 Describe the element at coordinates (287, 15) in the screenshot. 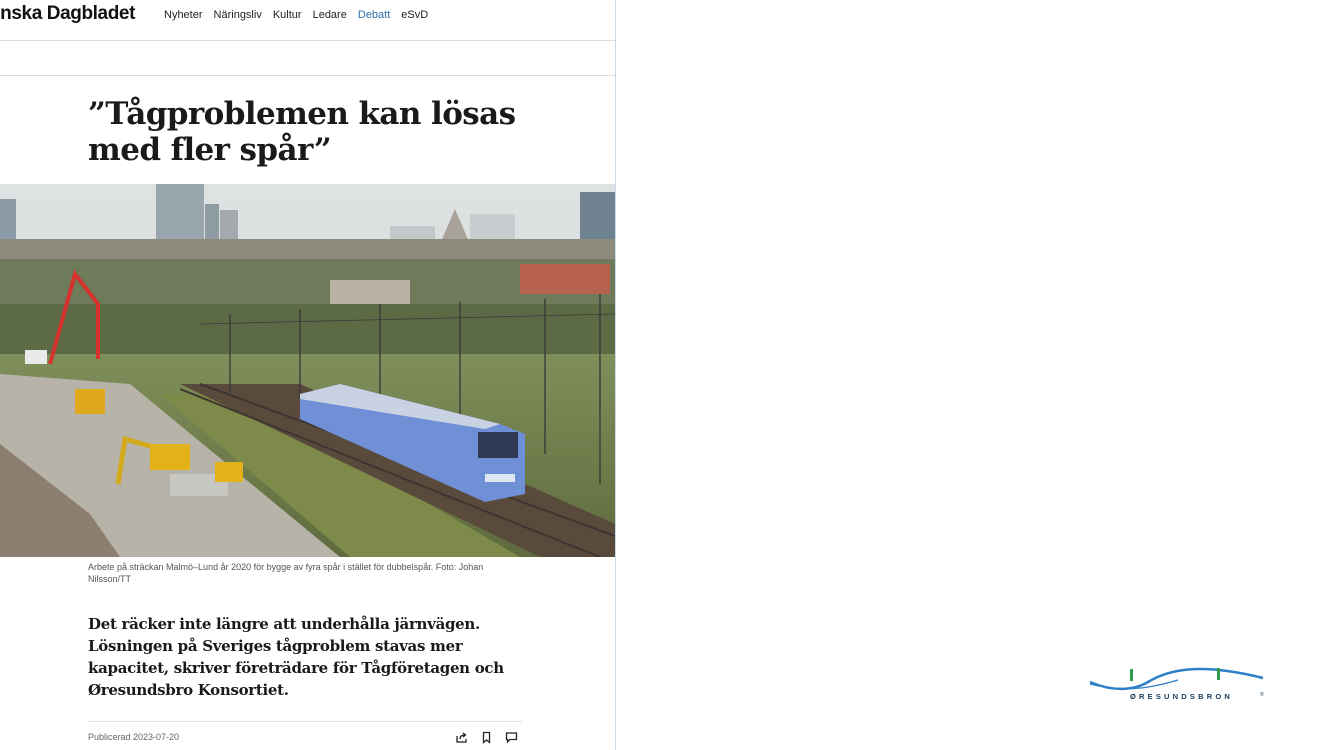

I see `nav-item-kultur: Kultur` at that location.